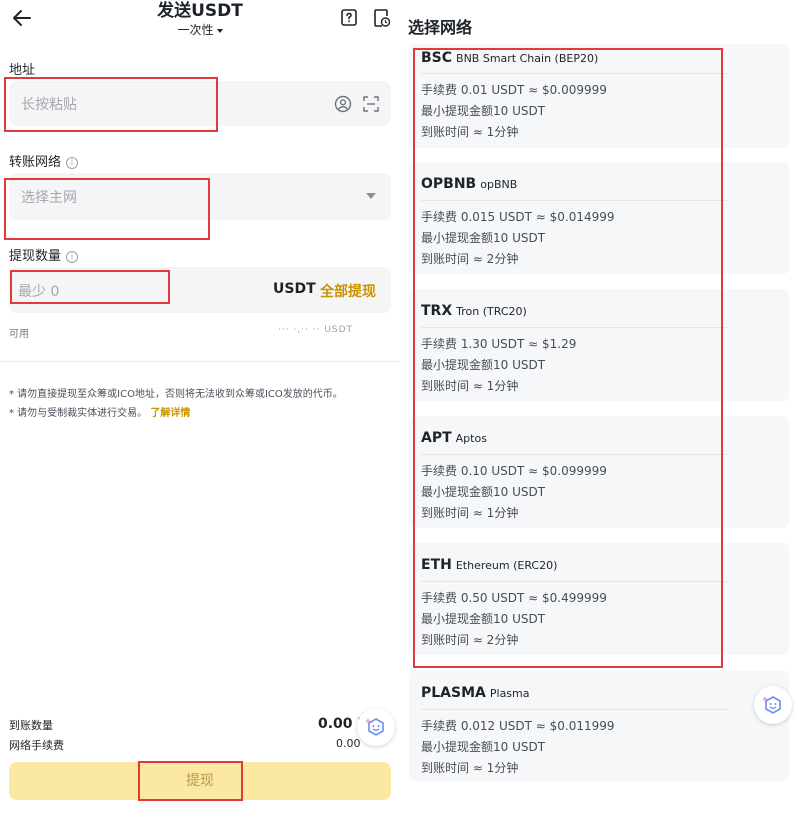 The width and height of the screenshot is (800, 815). I want to click on network-fee-value: 0.00, so click(348, 743).